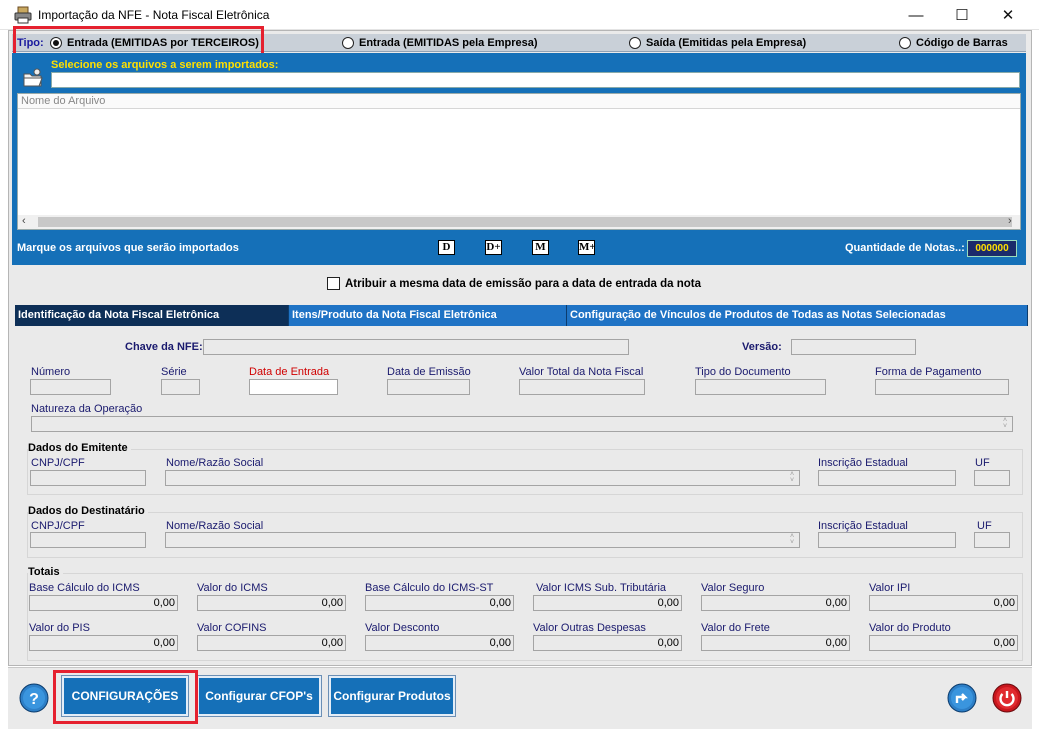 The height and width of the screenshot is (736, 1039). What do you see at coordinates (1010, 221) in the screenshot?
I see `scroll-right-icon: ›` at bounding box center [1010, 221].